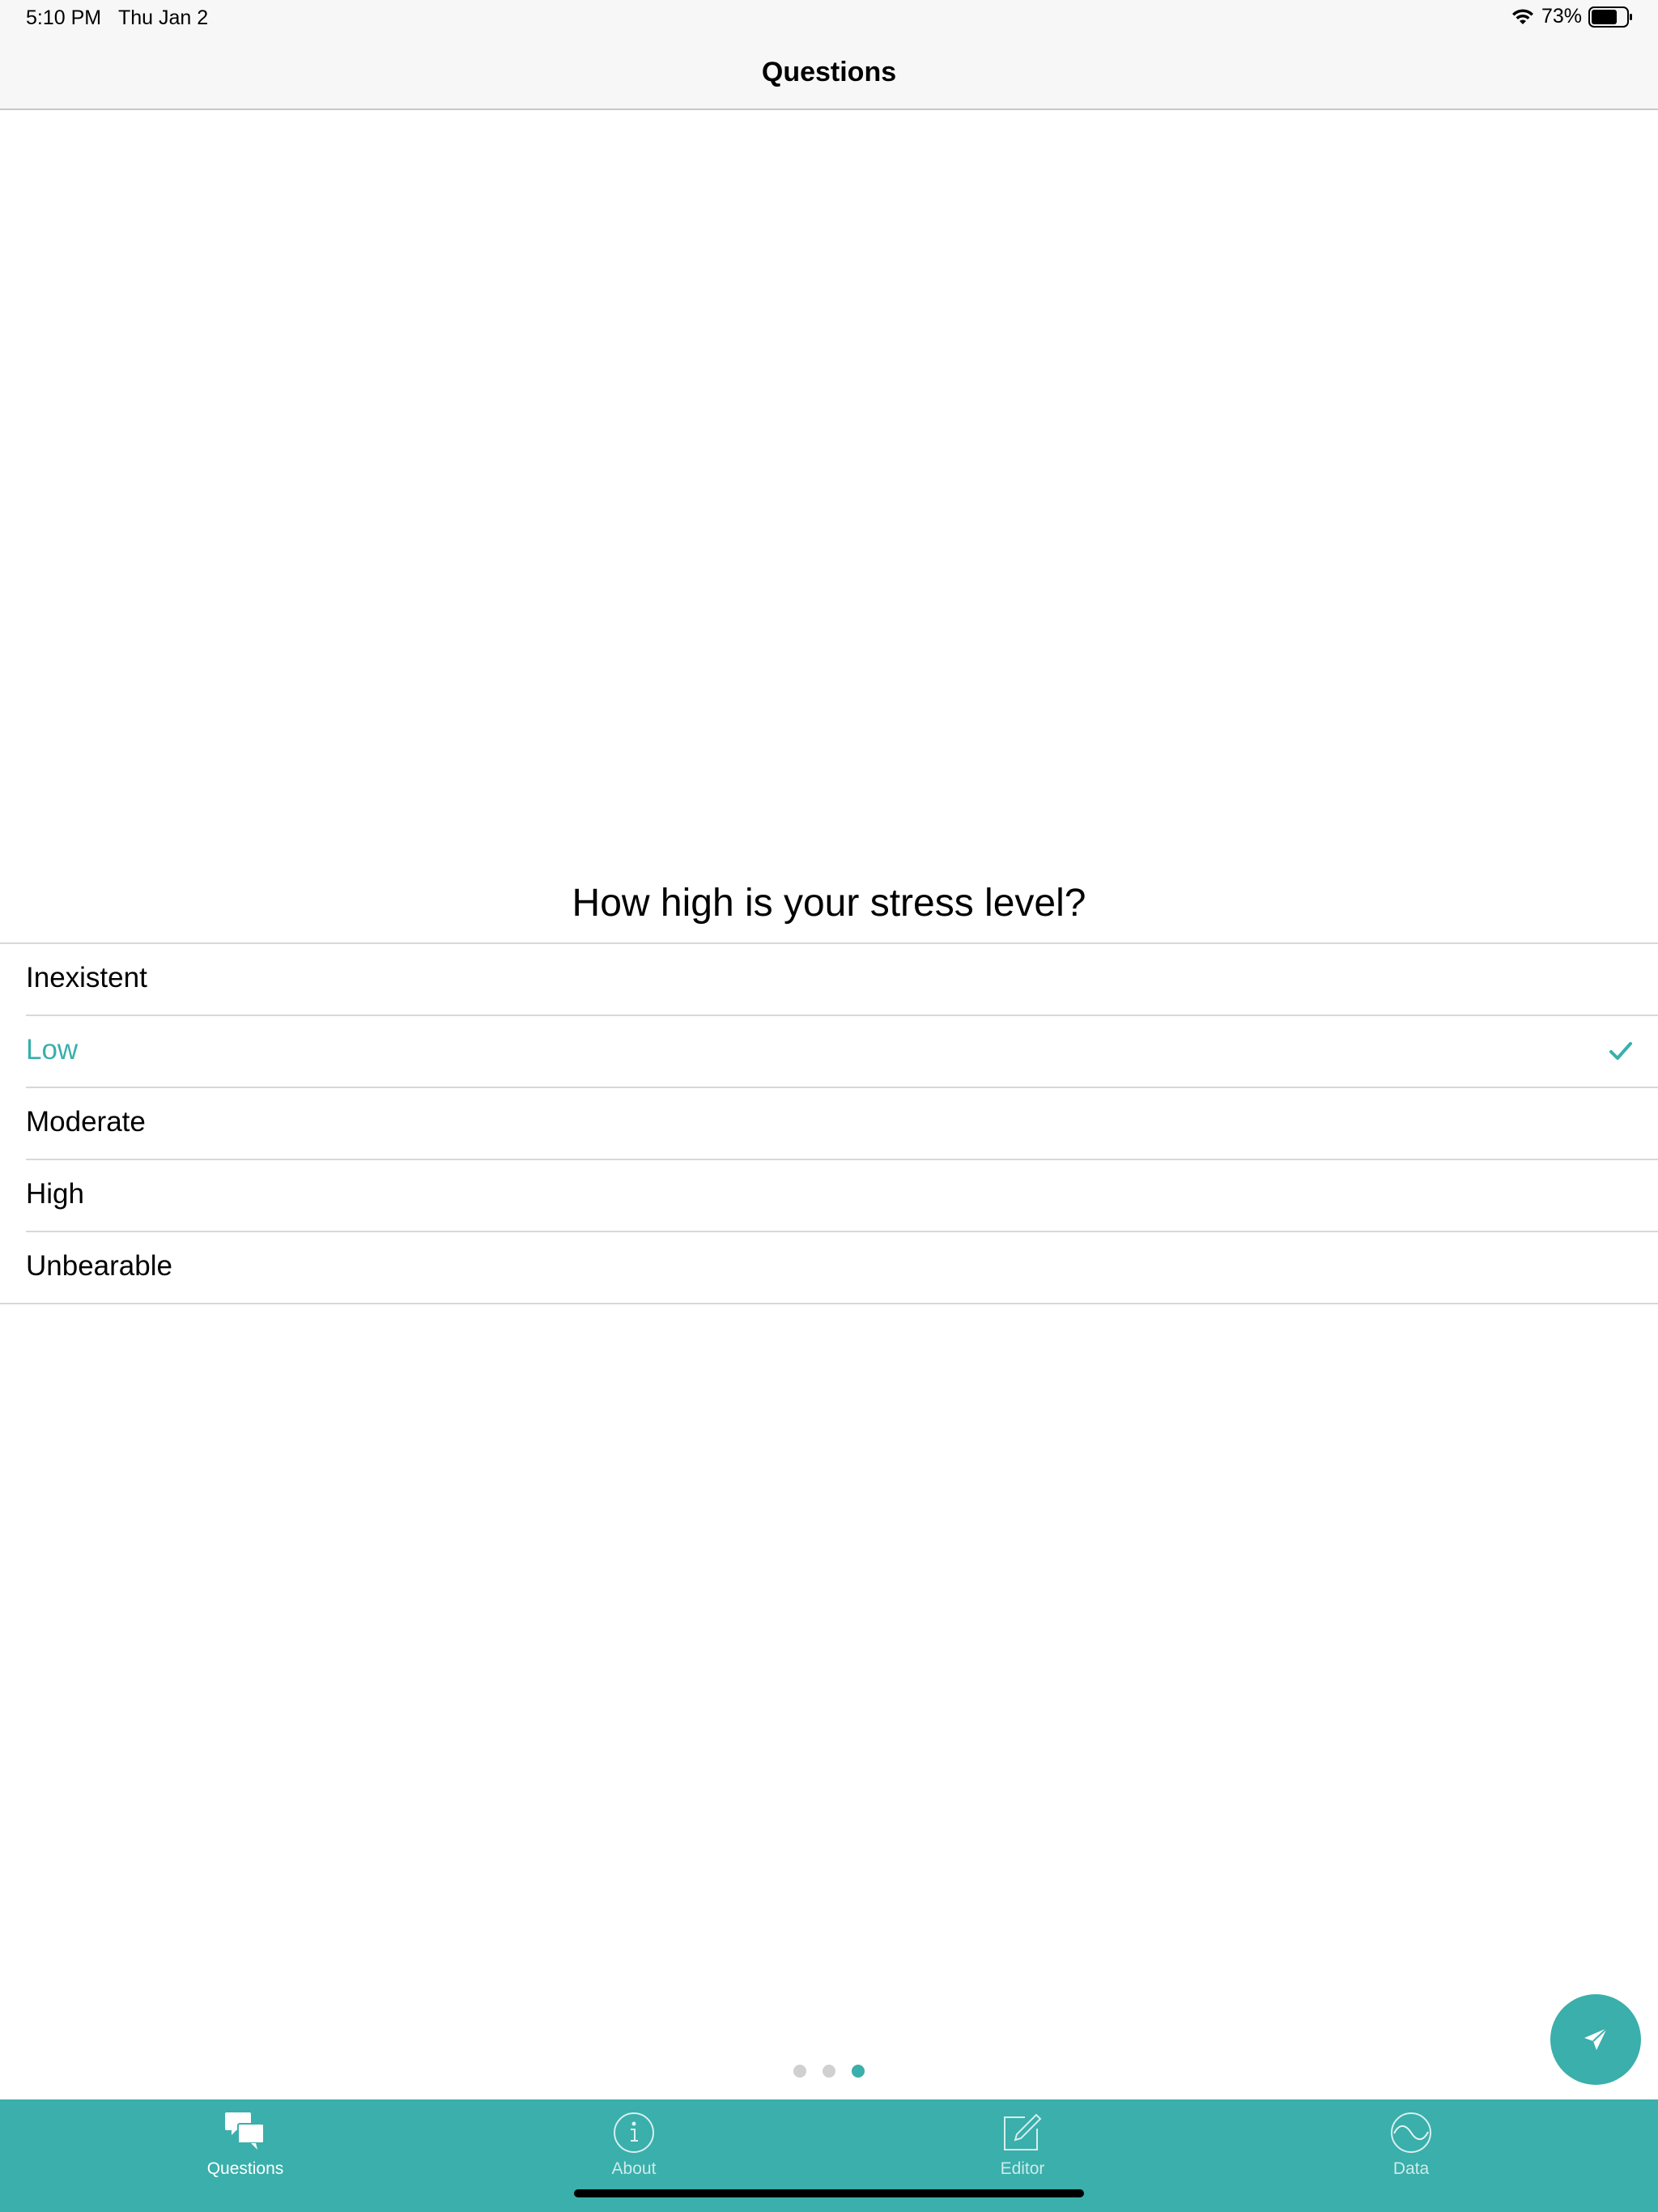 This screenshot has height=2212, width=1658. What do you see at coordinates (634, 2168) in the screenshot?
I see `tab-label: About` at bounding box center [634, 2168].